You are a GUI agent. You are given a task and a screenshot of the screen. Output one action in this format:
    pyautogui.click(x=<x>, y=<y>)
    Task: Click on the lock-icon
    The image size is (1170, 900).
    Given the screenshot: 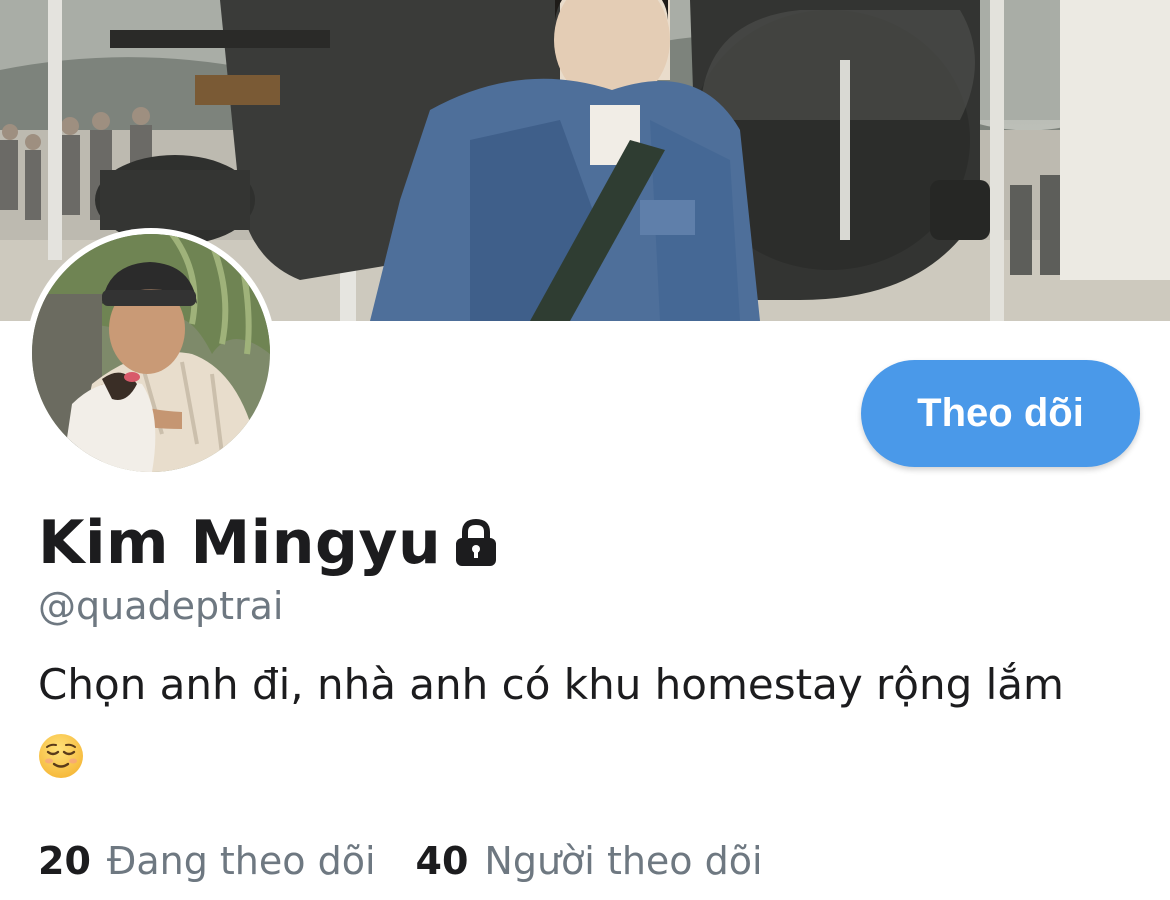 What is the action you would take?
    pyautogui.click(x=476, y=543)
    